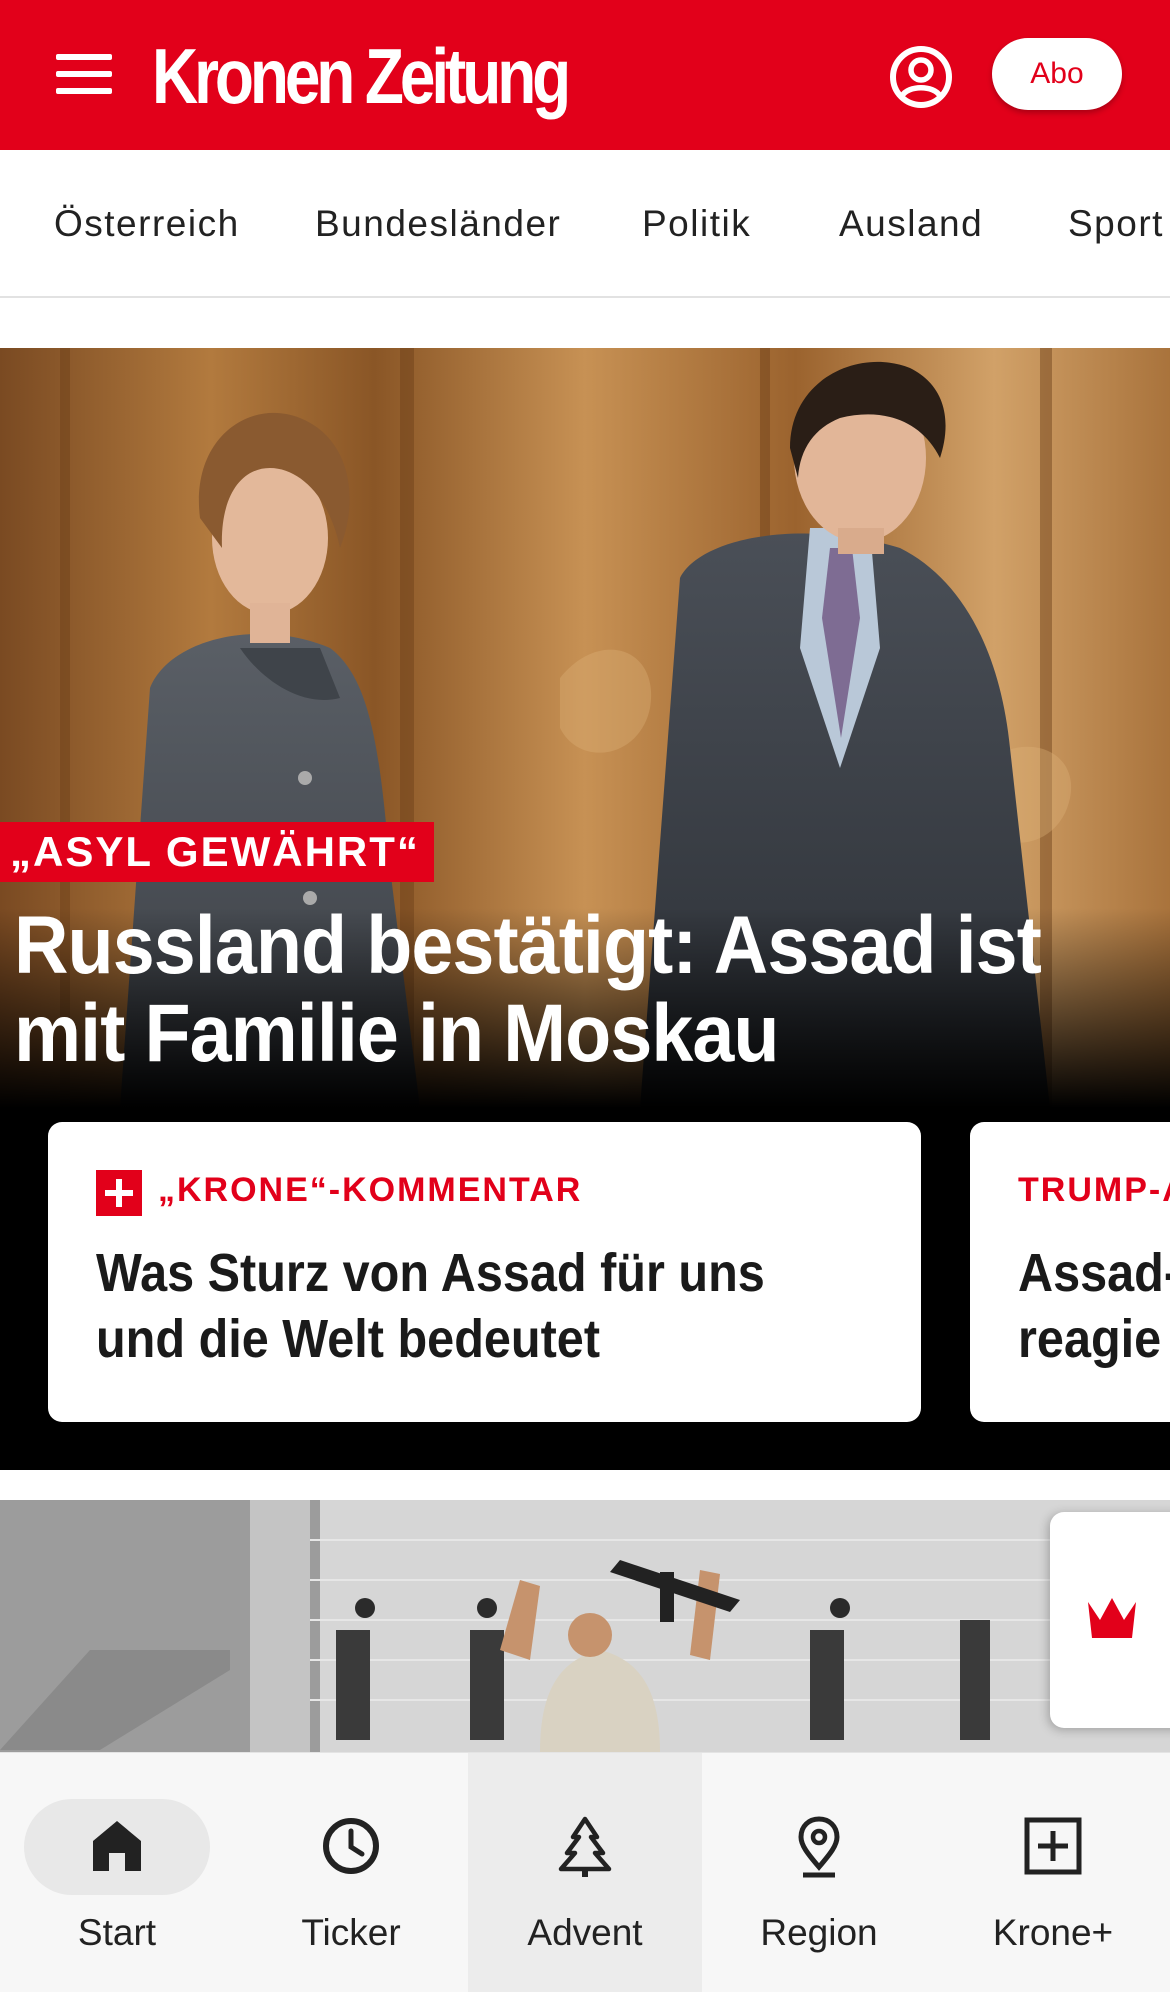  Describe the element at coordinates (696, 224) in the screenshot. I see `category-politik: Politik` at that location.